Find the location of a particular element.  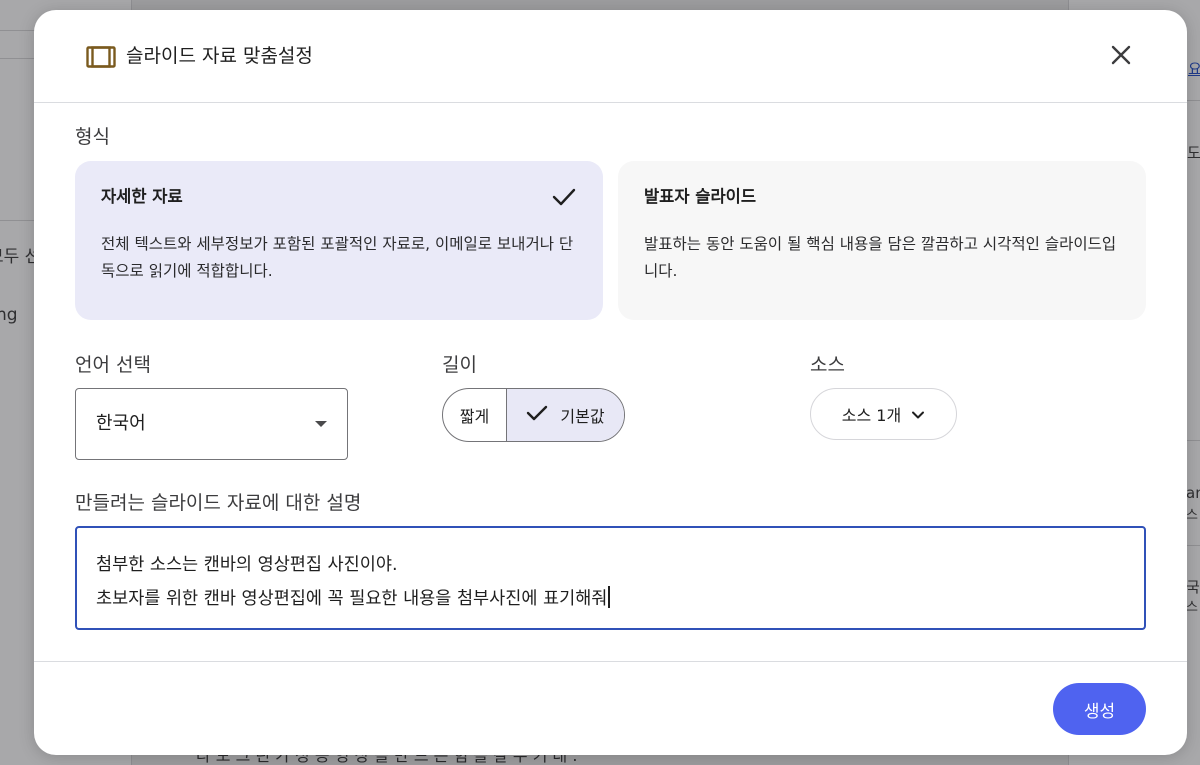

close-button is located at coordinates (1121, 57).